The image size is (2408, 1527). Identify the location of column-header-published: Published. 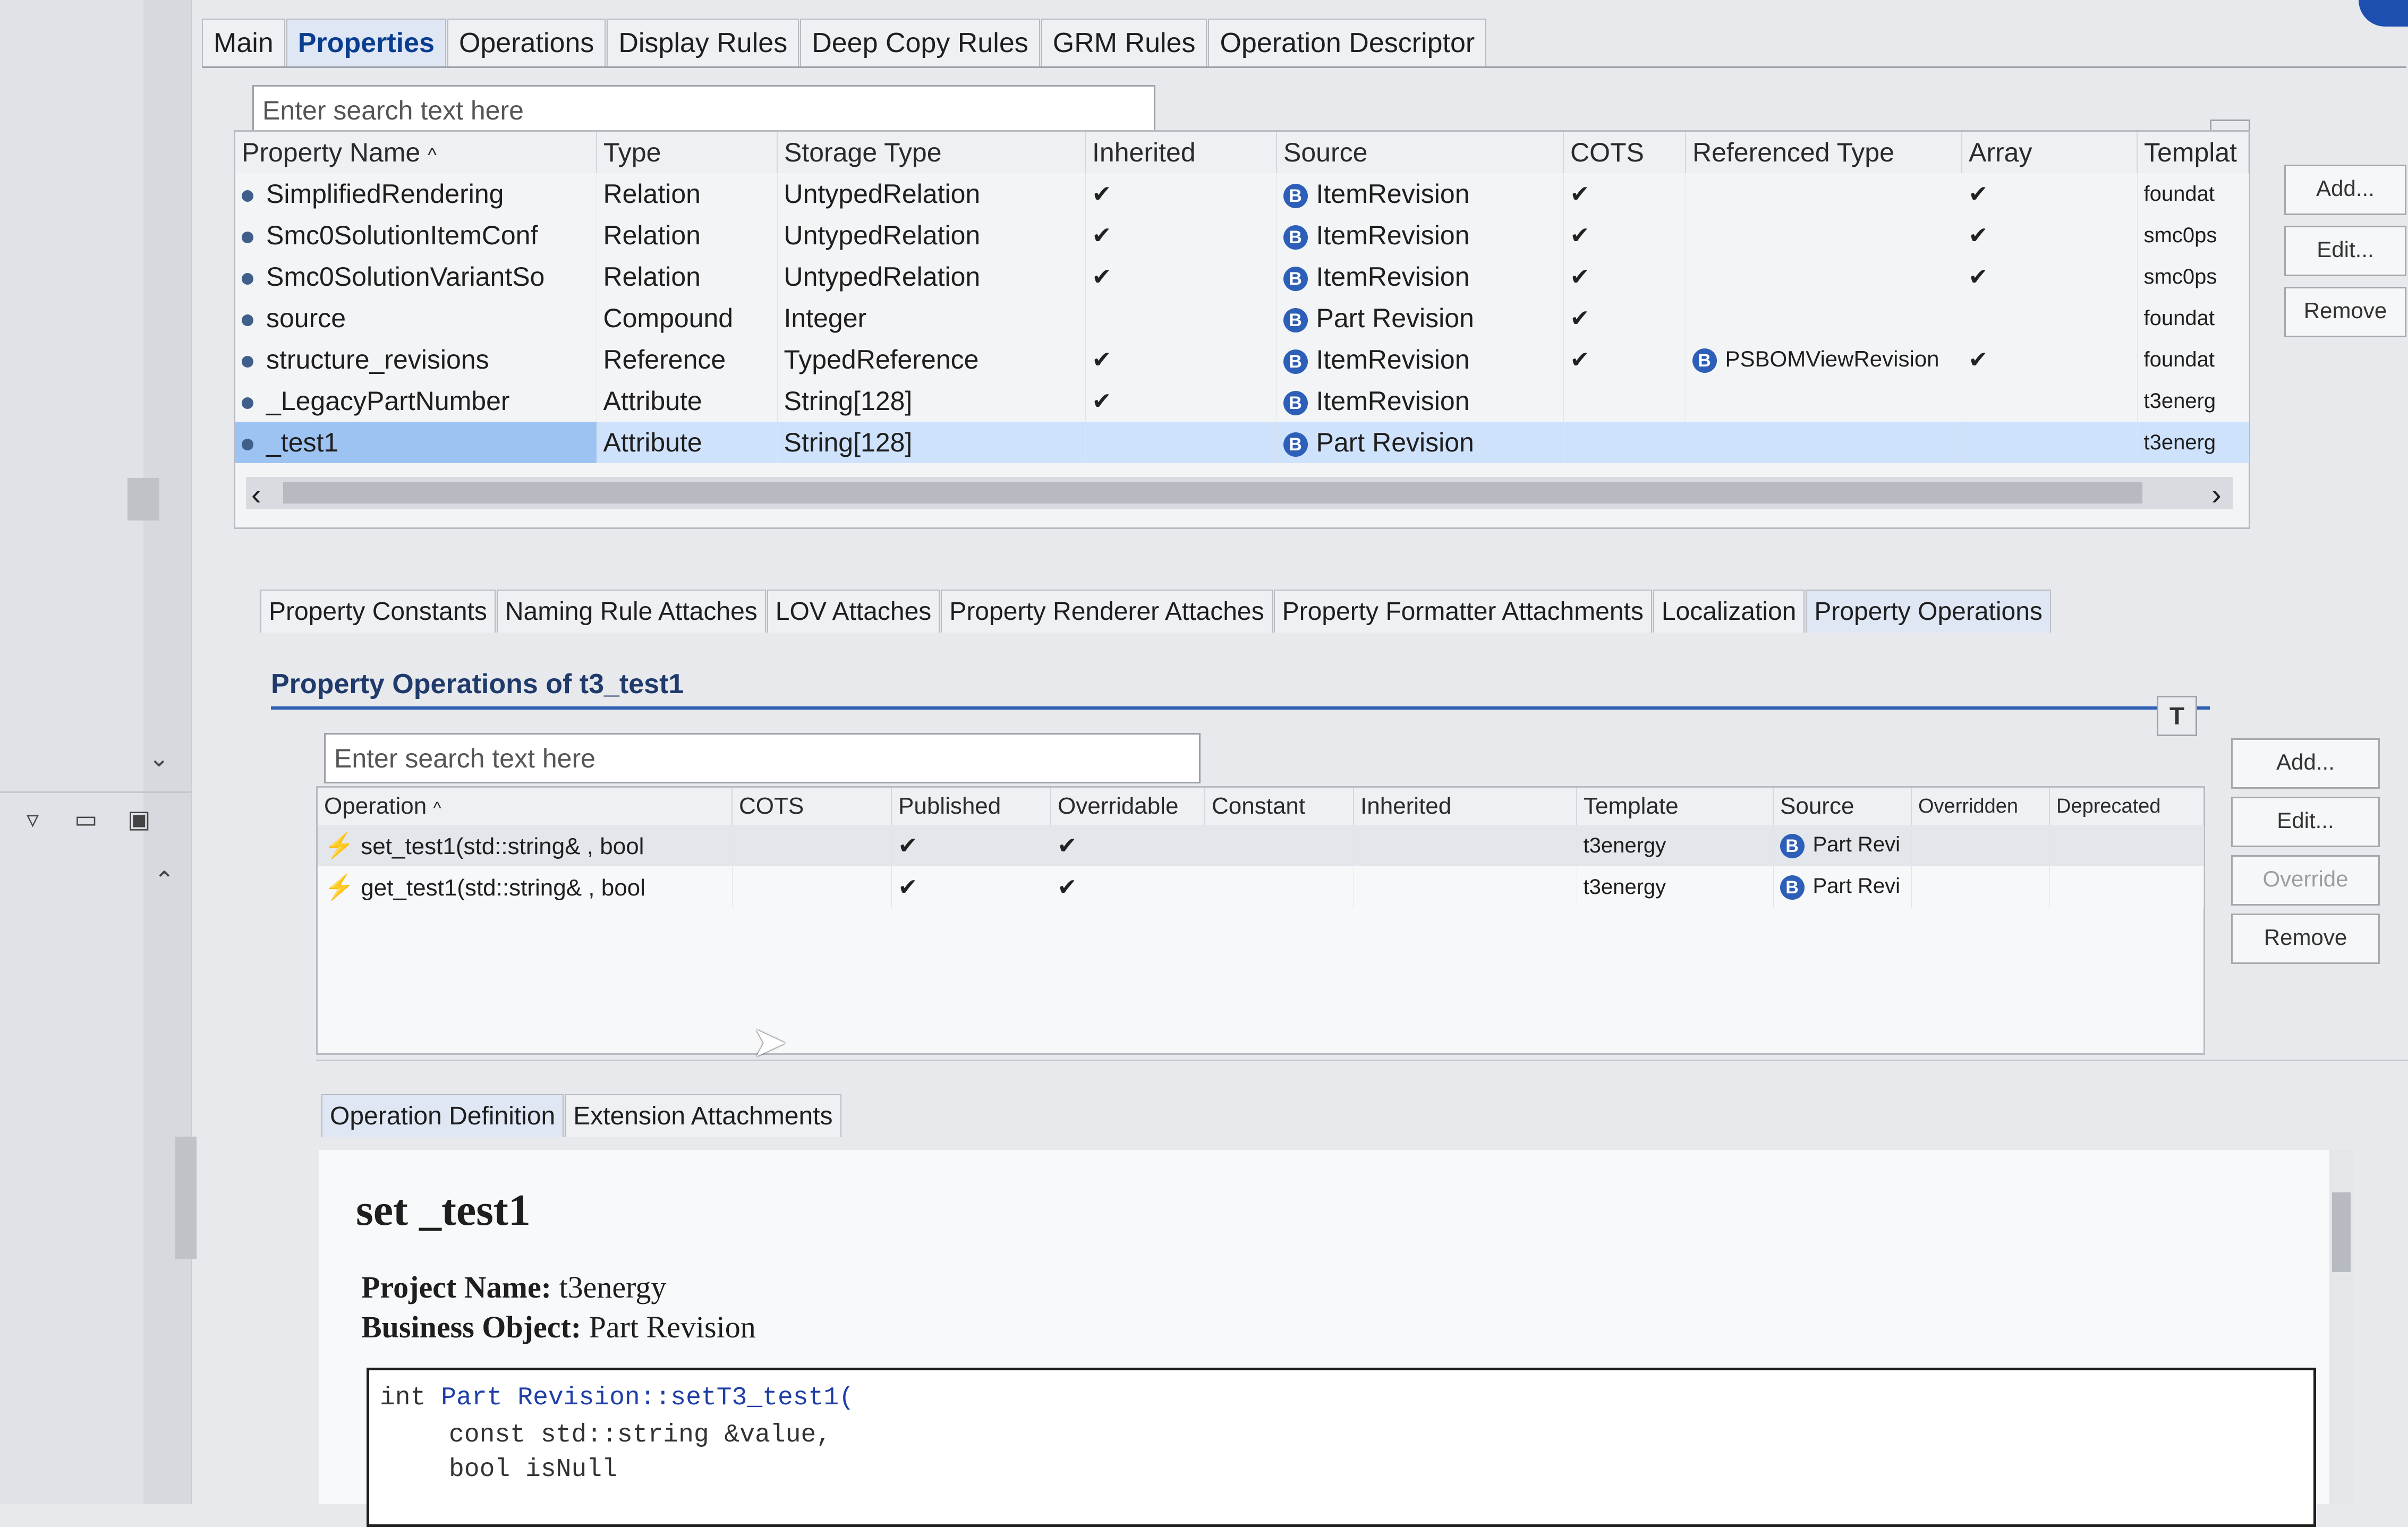
(971, 807).